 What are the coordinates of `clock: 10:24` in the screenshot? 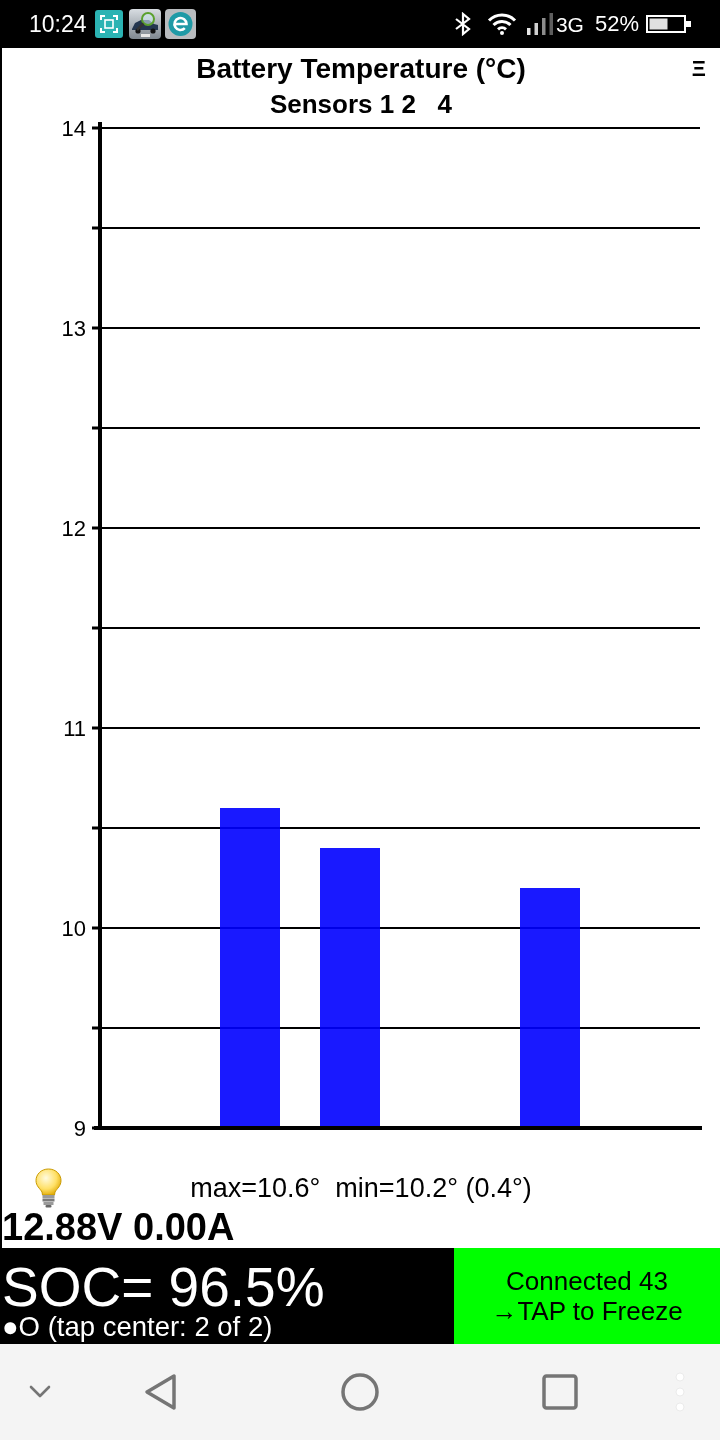 It's located at (58, 24).